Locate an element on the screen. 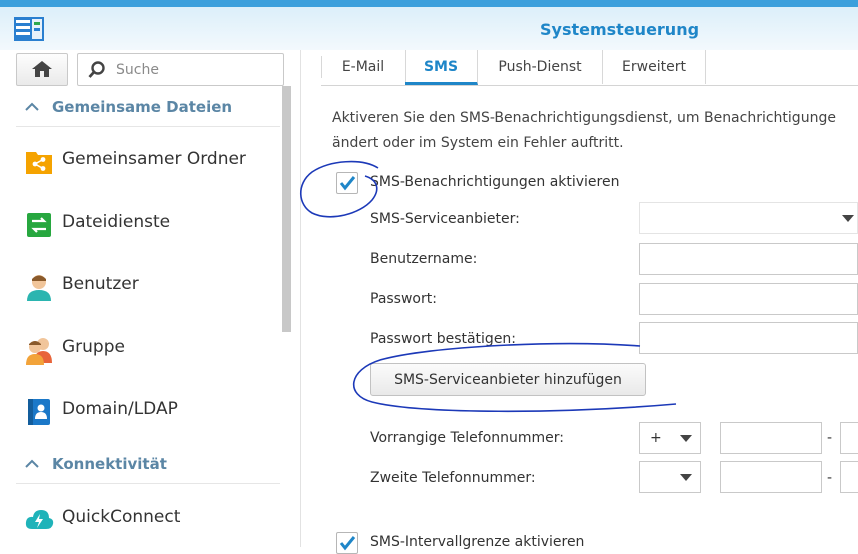 The width and height of the screenshot is (858, 554). domain-ldap-icon is located at coordinates (39, 412).